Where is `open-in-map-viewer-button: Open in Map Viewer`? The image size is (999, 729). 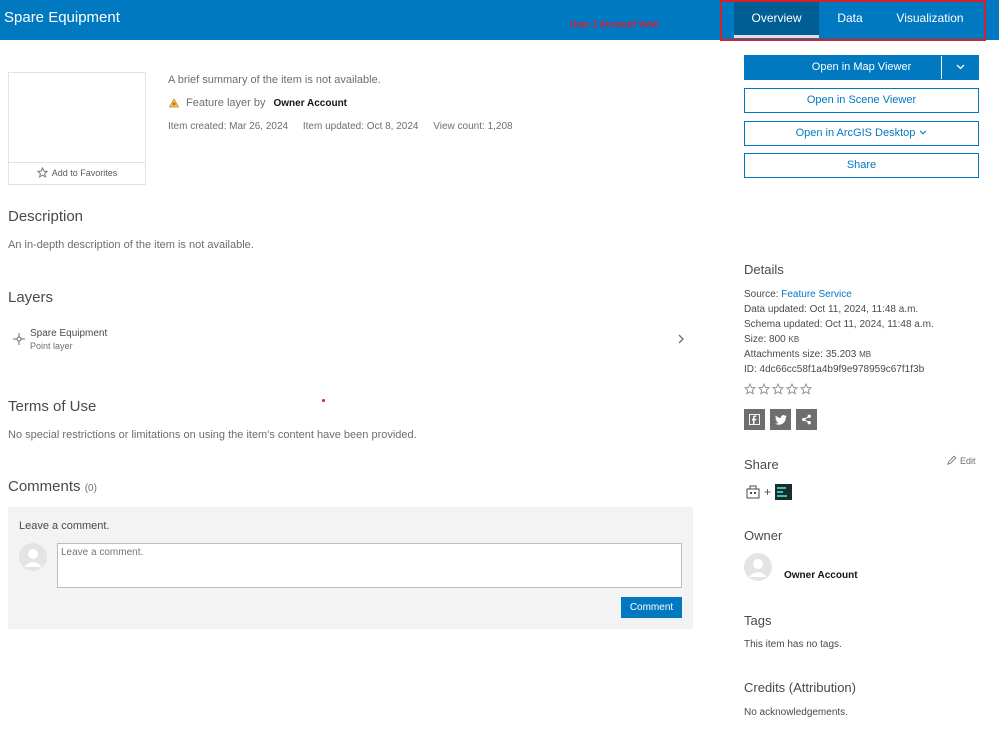
open-in-map-viewer-button: Open in Map Viewer is located at coordinates (861, 67).